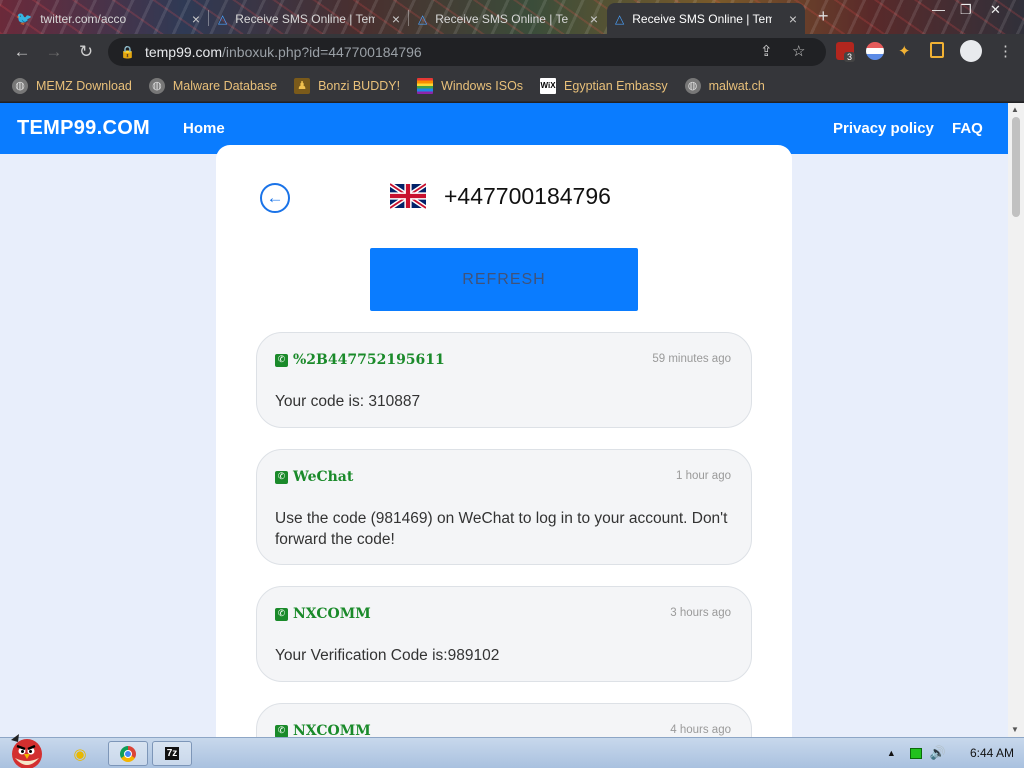 Image resolution: width=1024 pixels, height=768 pixels. I want to click on tab-receive-sms-1: △ Receive SMS Online | Tem ×, so click(309, 18).